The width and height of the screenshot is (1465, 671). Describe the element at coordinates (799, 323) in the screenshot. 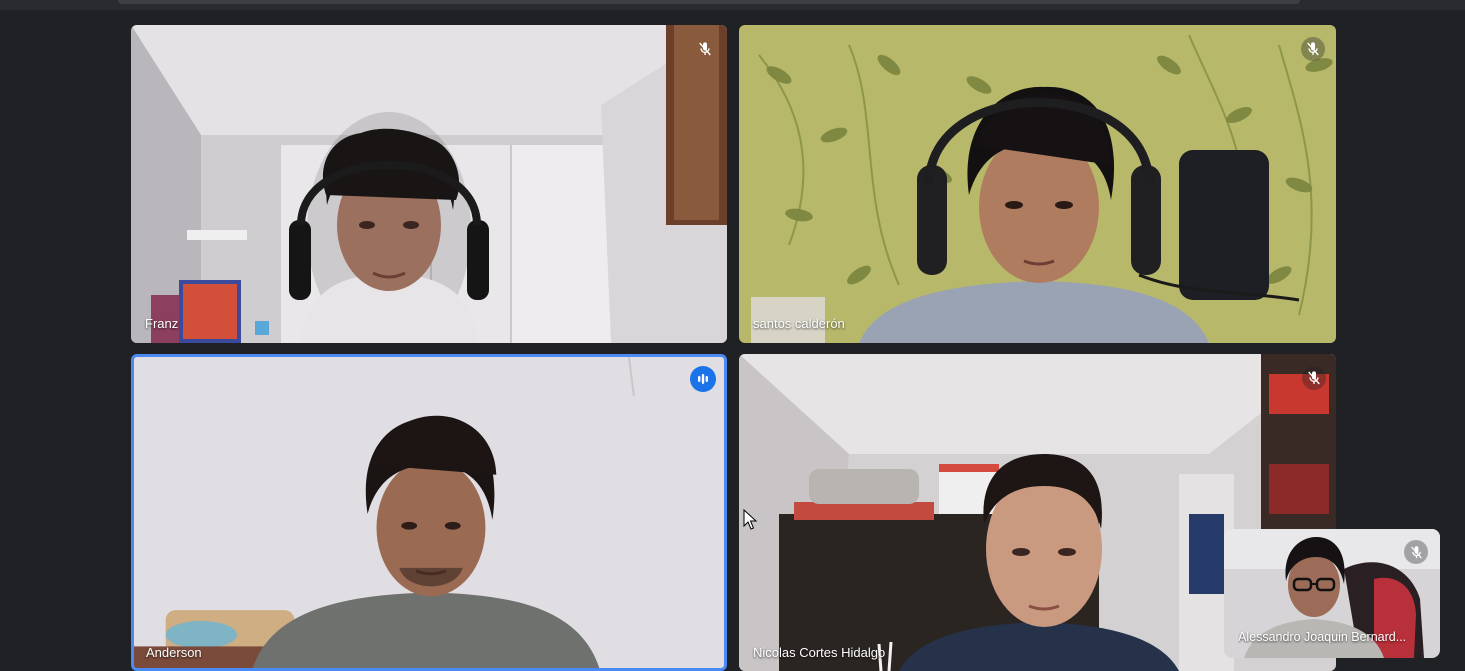

I see `participant-name-label: santos calderón` at that location.